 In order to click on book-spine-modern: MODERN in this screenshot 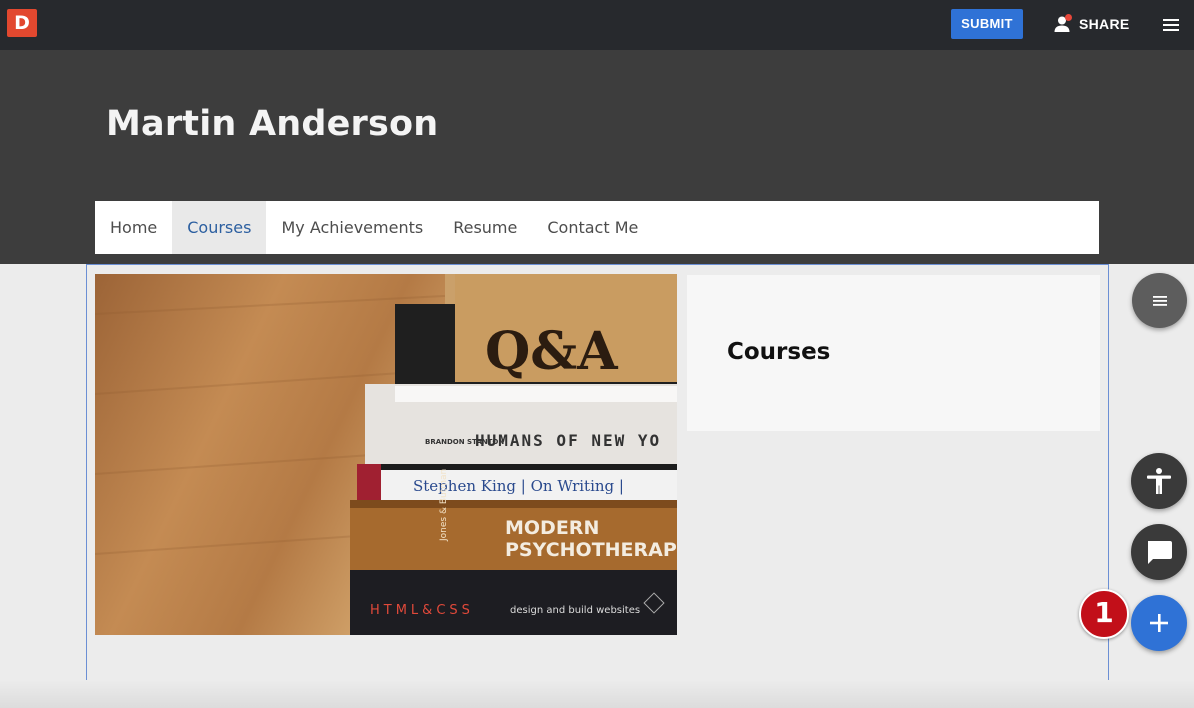, I will do `click(552, 528)`.